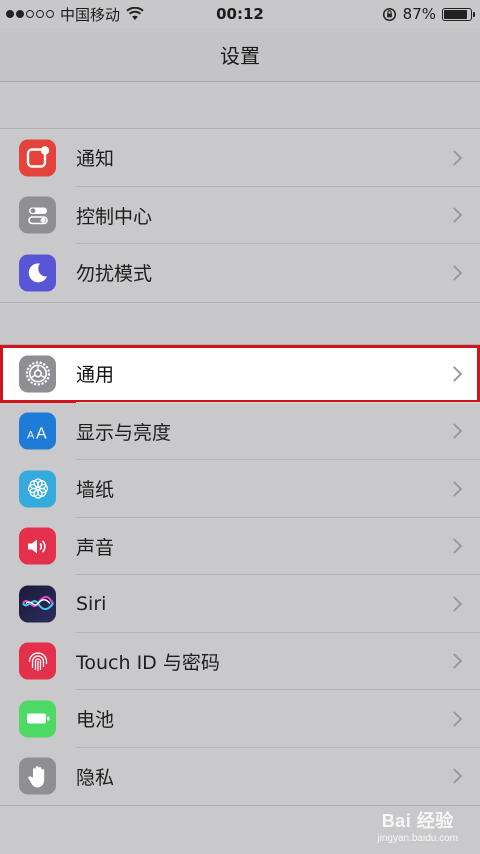  I want to click on signal-strength-icon, so click(30, 14).